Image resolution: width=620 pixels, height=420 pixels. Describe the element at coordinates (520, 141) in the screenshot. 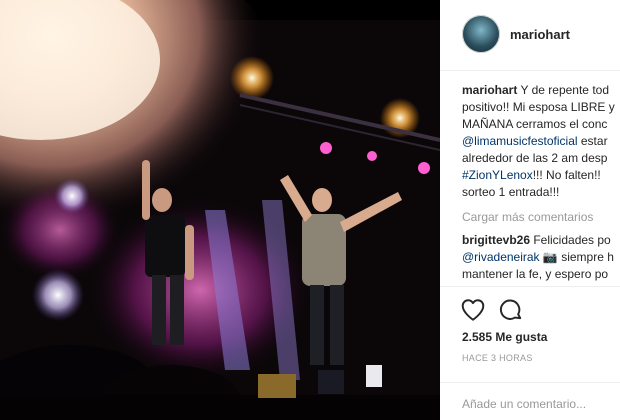

I see `mention-link: @limamusicfestoficial` at that location.